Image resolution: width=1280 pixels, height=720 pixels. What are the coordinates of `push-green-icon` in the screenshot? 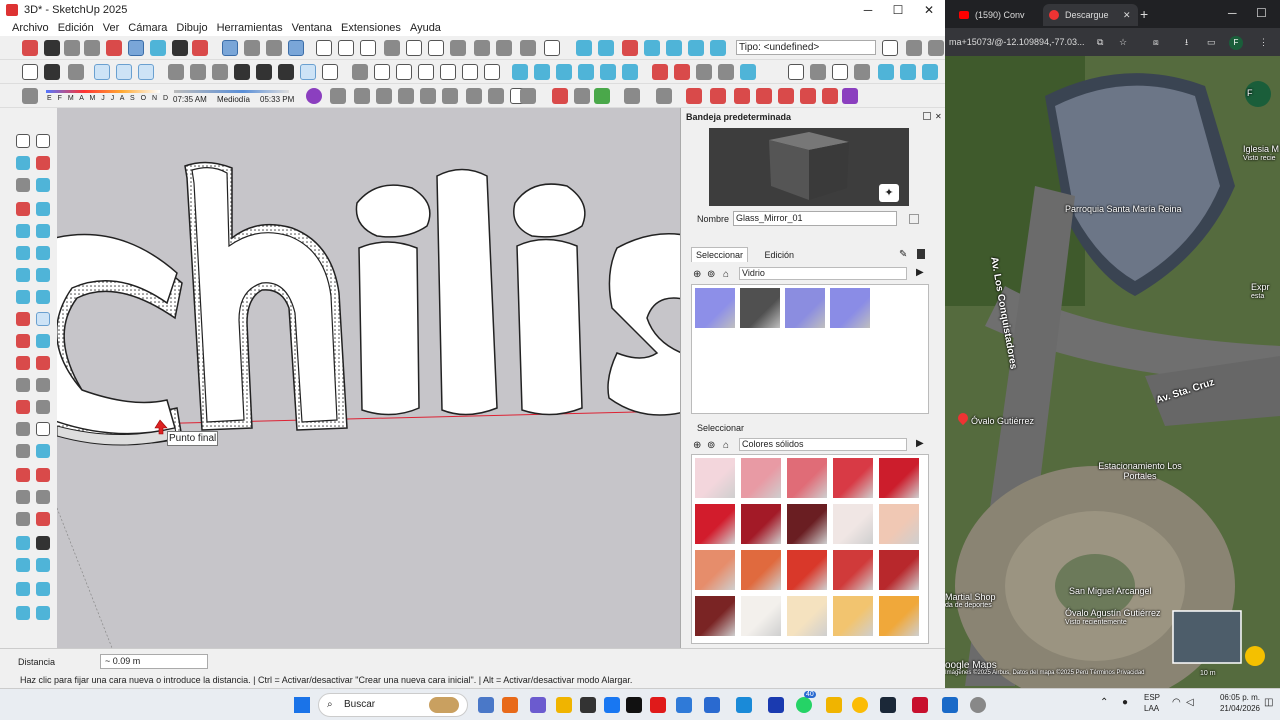 It's located at (764, 96).